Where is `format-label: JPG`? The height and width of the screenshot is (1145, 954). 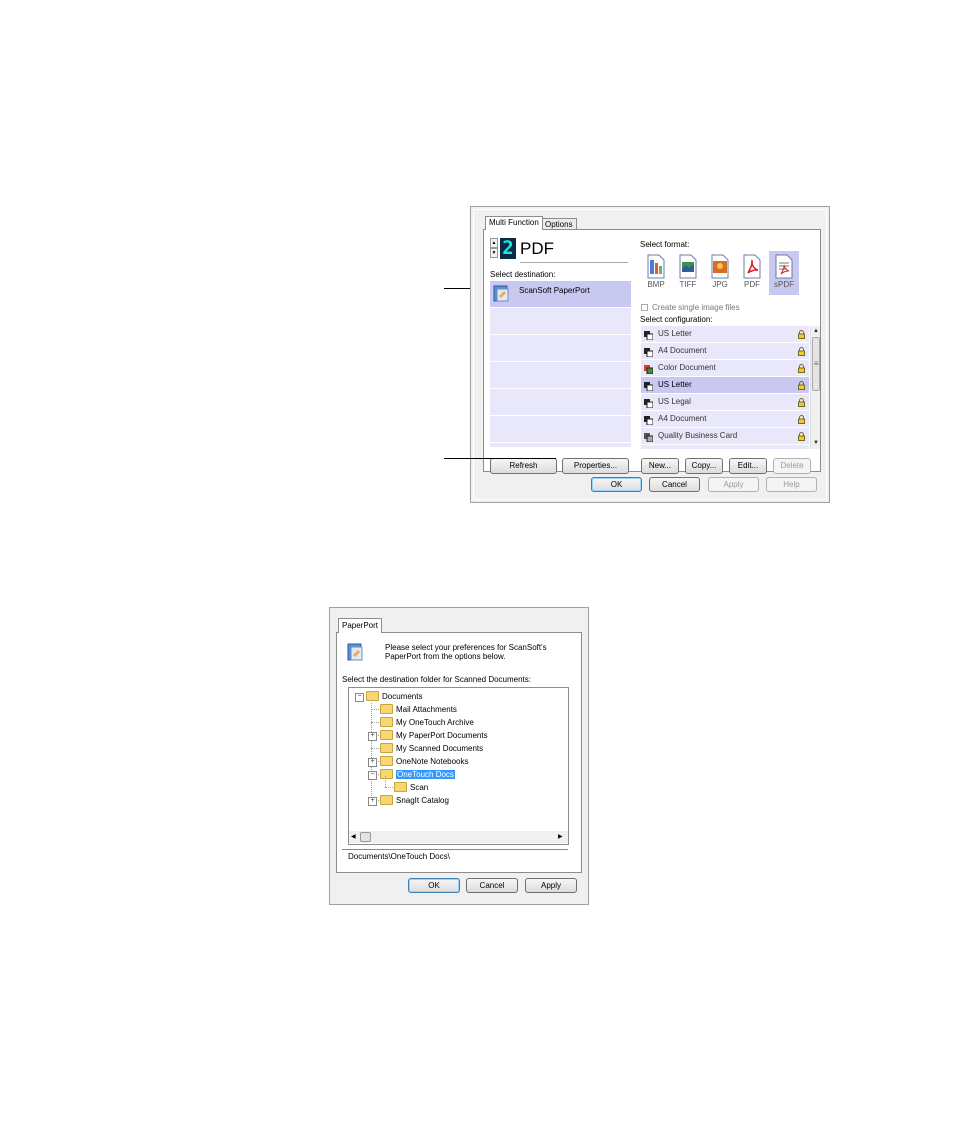
format-label: JPG is located at coordinates (720, 284).